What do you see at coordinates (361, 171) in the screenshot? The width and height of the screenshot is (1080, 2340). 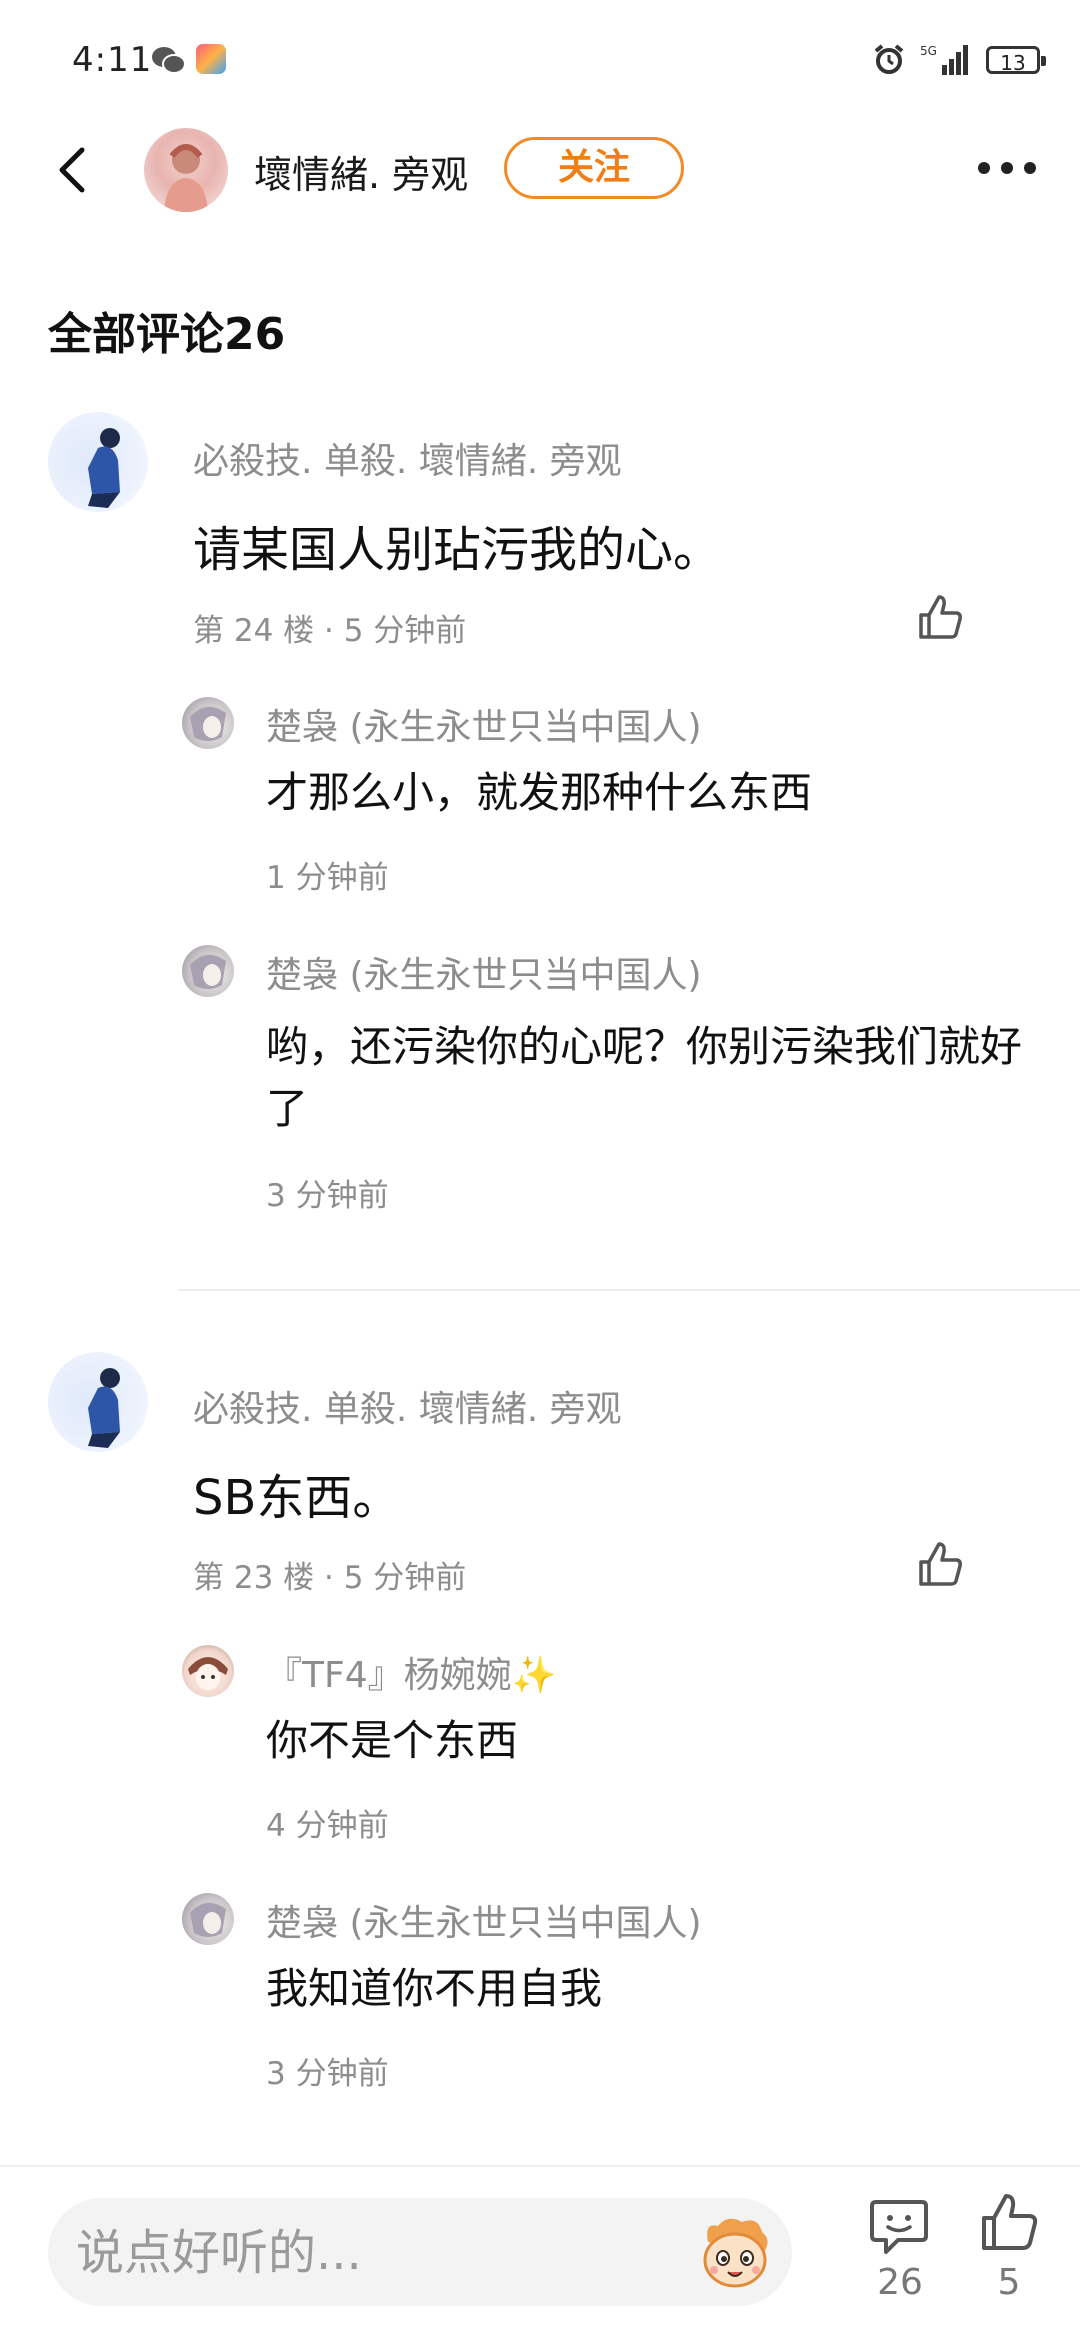 I see `author-username: 壞情緒. 旁观` at bounding box center [361, 171].